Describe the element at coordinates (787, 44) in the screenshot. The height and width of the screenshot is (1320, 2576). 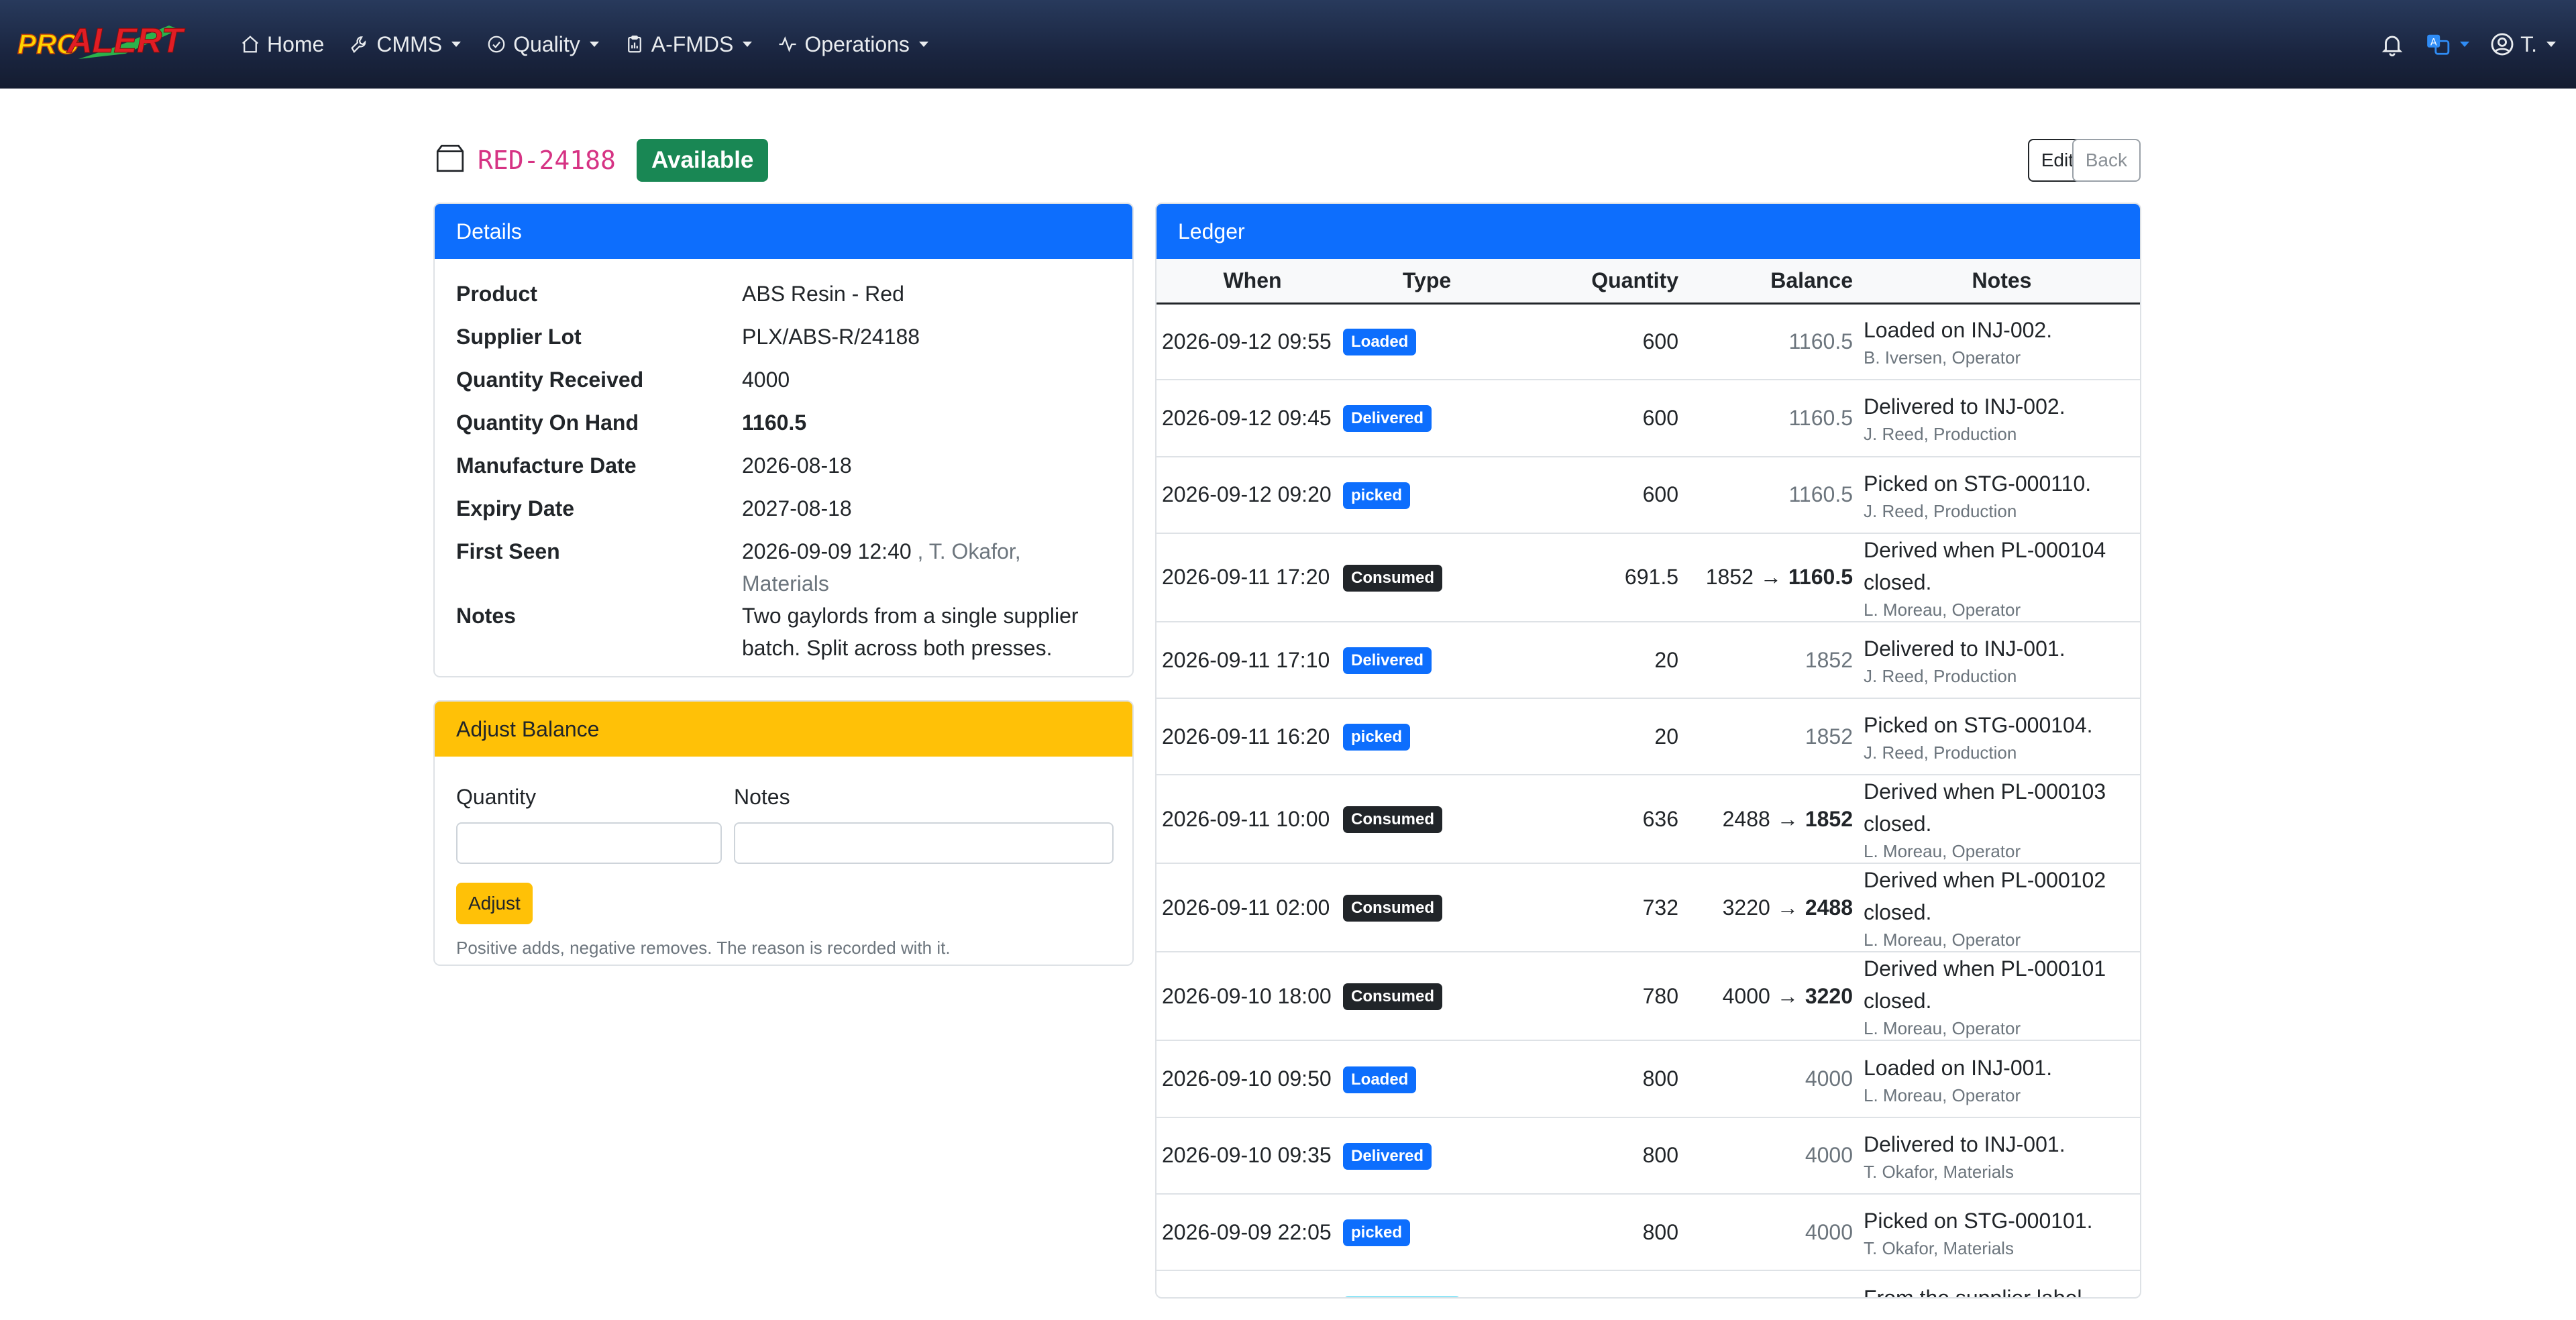
I see `activity-icon` at that location.